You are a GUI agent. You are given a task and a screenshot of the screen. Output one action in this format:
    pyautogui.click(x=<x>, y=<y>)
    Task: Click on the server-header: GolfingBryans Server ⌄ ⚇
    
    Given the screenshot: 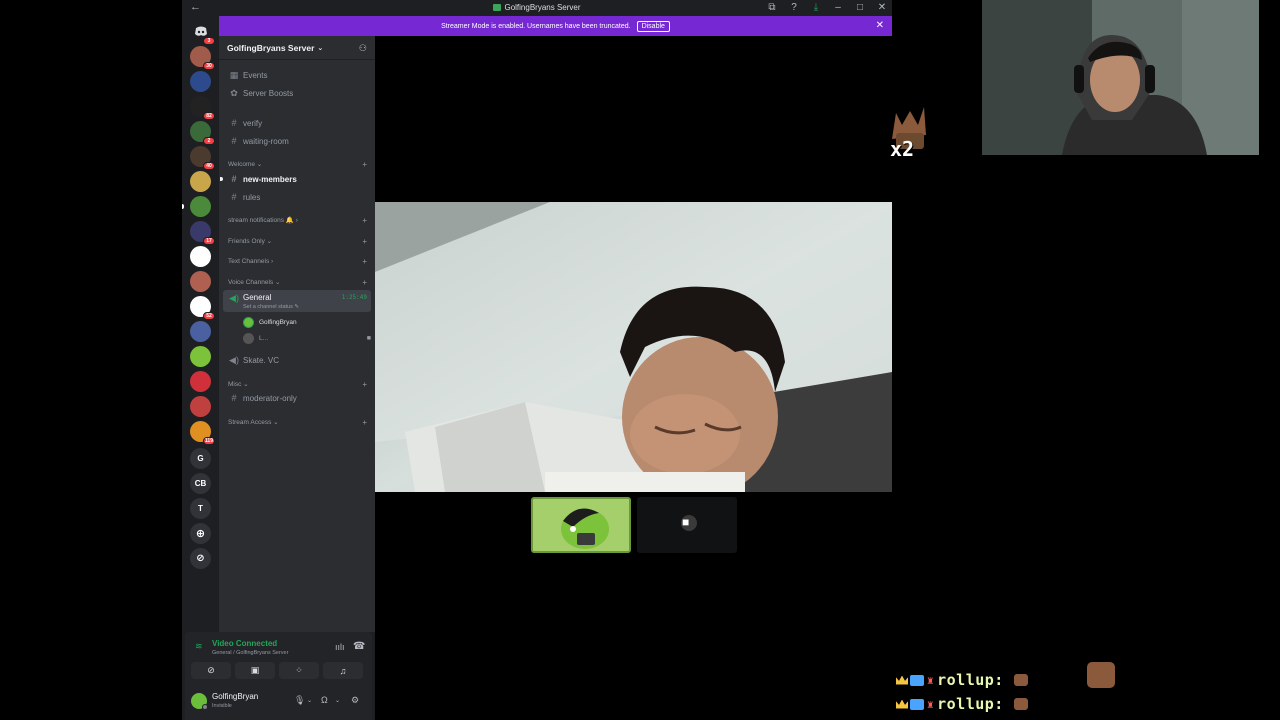 What is the action you would take?
    pyautogui.click(x=297, y=48)
    